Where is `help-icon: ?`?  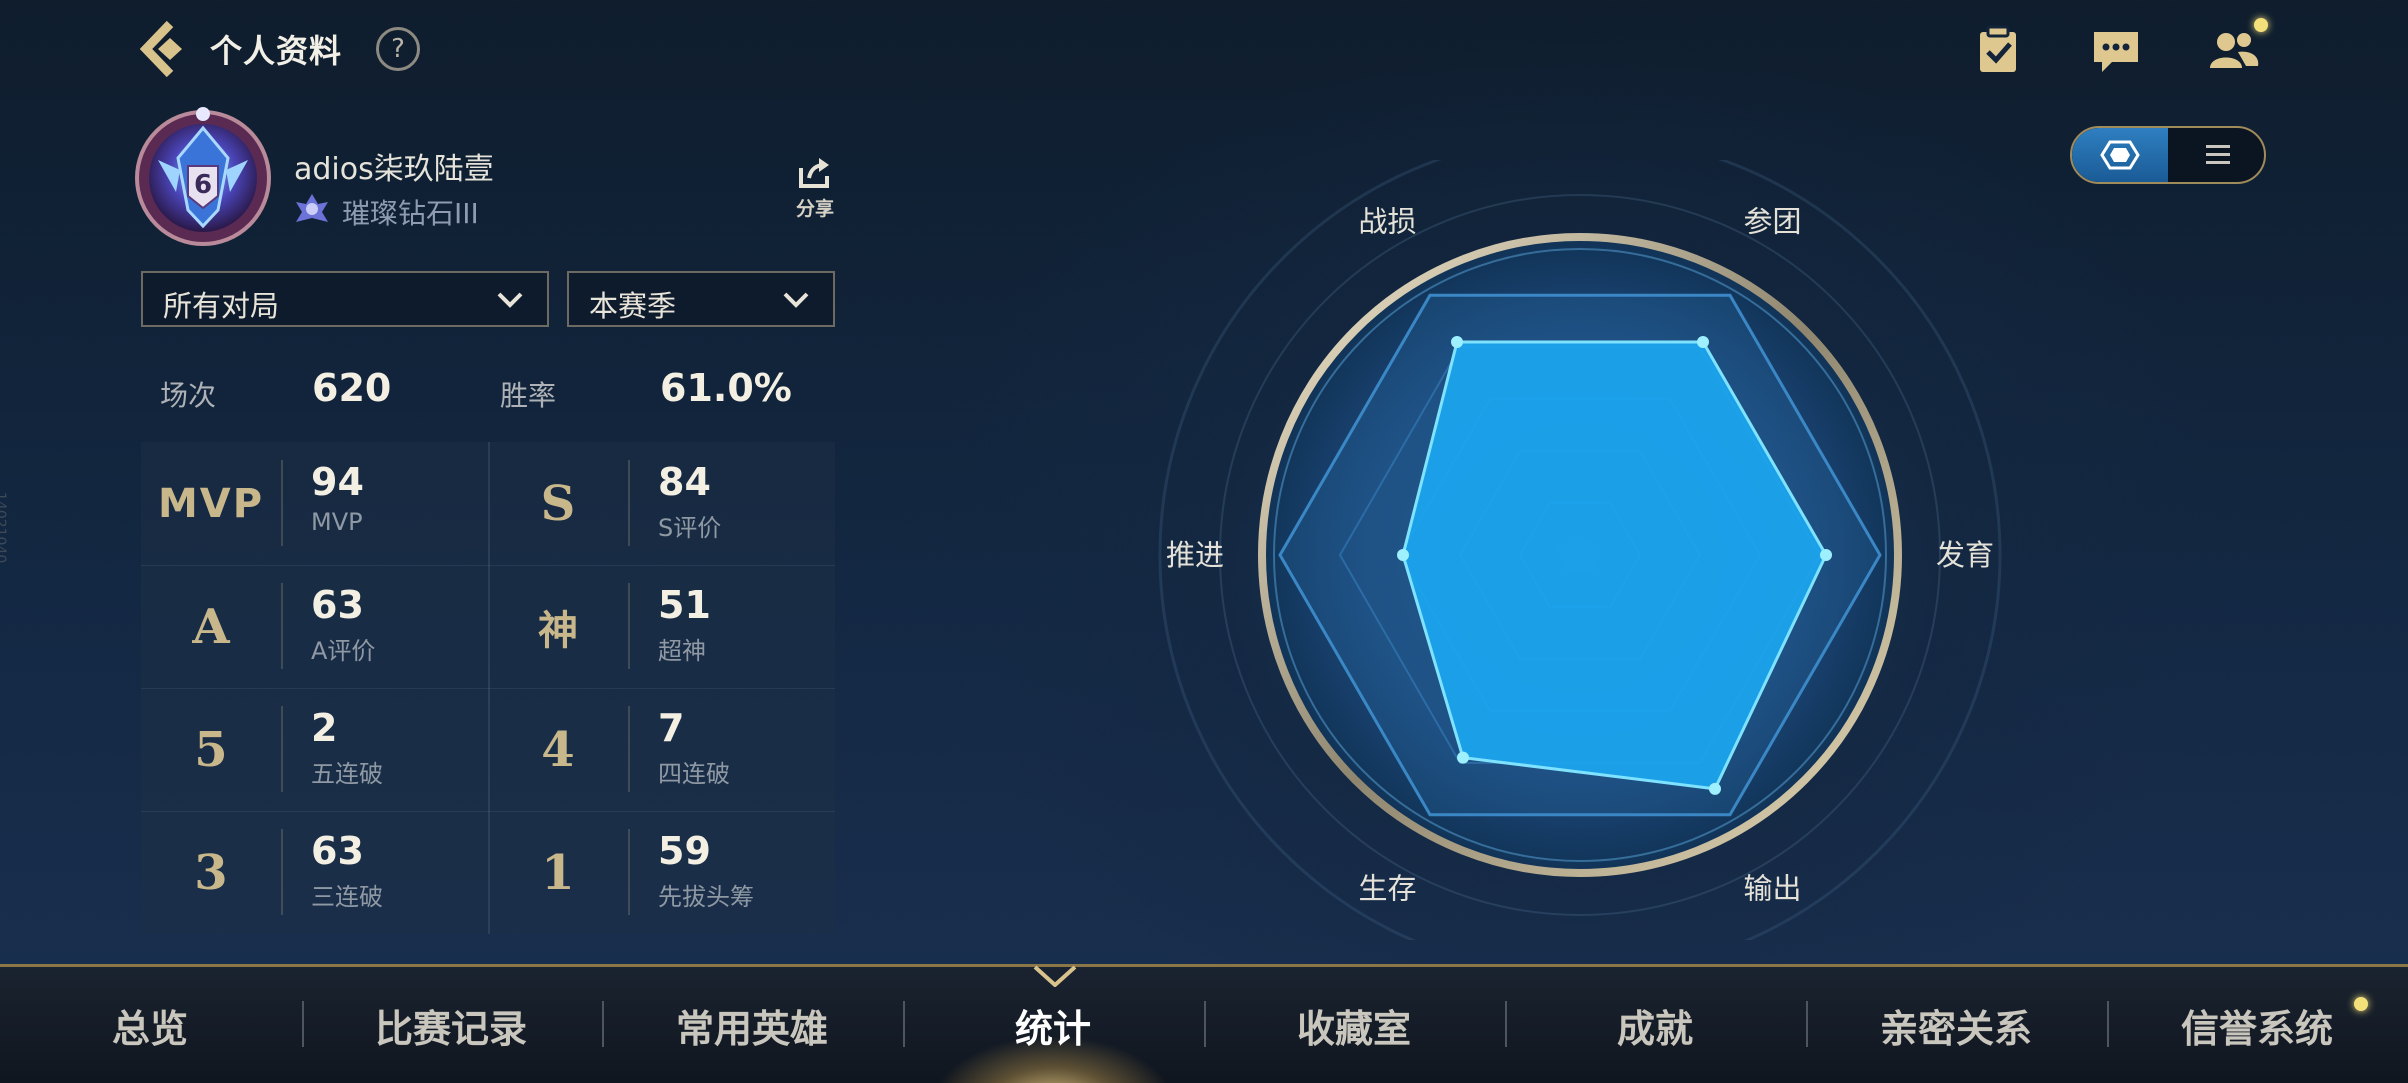
help-icon: ? is located at coordinates (398, 49).